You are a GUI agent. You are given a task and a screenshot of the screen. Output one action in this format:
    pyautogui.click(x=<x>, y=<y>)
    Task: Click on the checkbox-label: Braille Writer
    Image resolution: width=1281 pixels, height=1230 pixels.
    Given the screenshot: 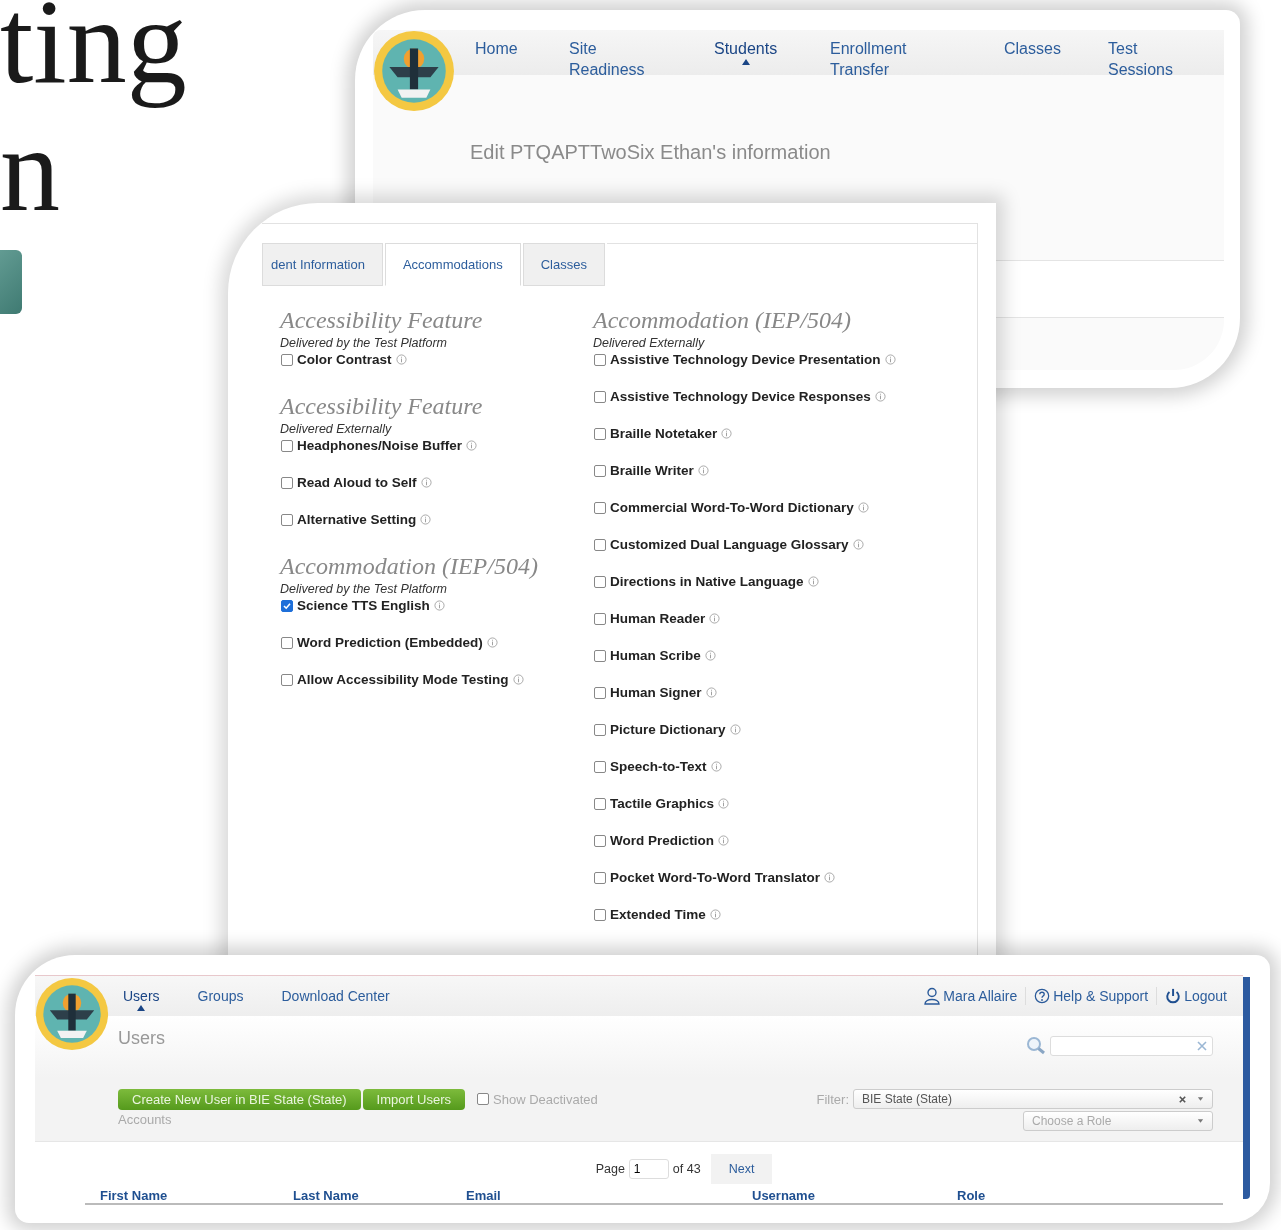 What is the action you would take?
    pyautogui.click(x=652, y=470)
    